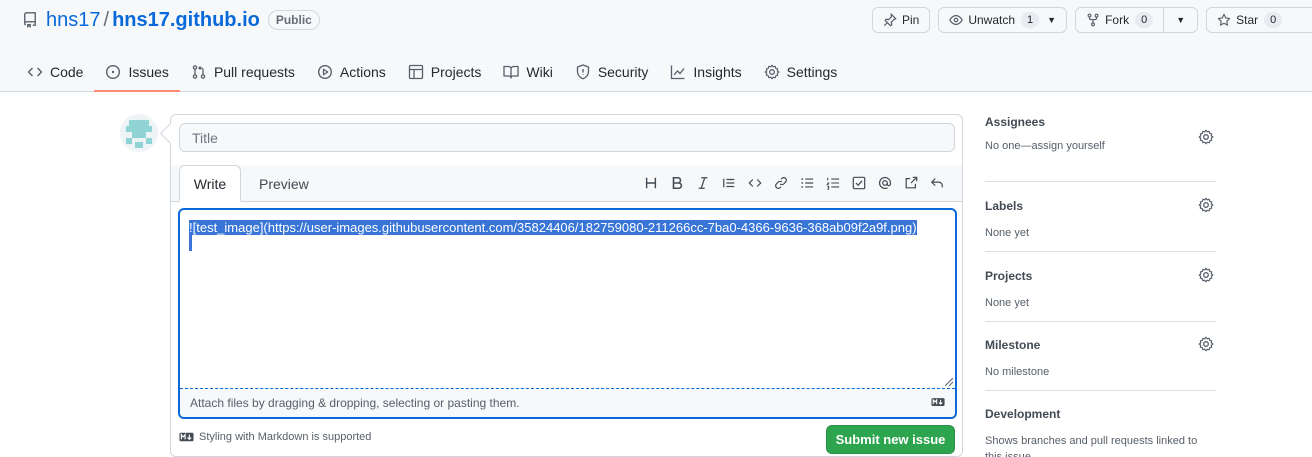 The width and height of the screenshot is (1312, 457). I want to click on unwatch-button: Unwatch 1 ▼, so click(1003, 20).